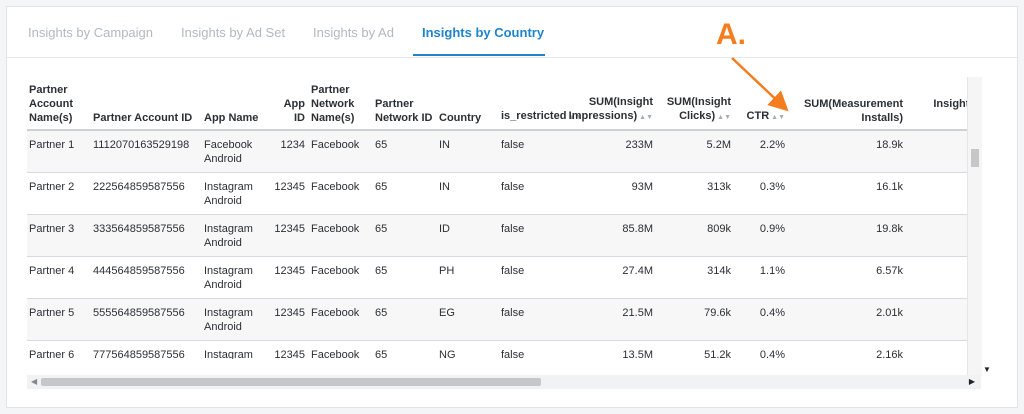 The height and width of the screenshot is (414, 1024). What do you see at coordinates (610, 193) in the screenshot?
I see `cell-impressions: 93M` at bounding box center [610, 193].